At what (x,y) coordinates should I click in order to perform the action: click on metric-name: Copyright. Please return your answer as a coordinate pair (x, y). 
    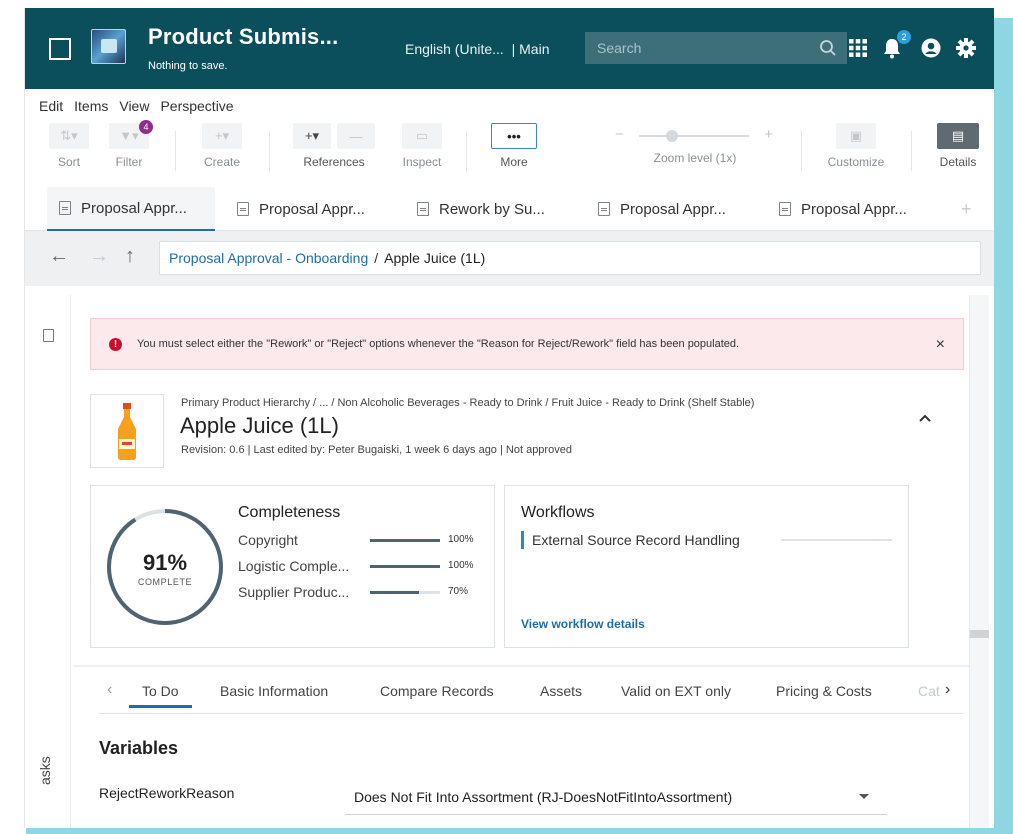
    Looking at the image, I should click on (268, 540).